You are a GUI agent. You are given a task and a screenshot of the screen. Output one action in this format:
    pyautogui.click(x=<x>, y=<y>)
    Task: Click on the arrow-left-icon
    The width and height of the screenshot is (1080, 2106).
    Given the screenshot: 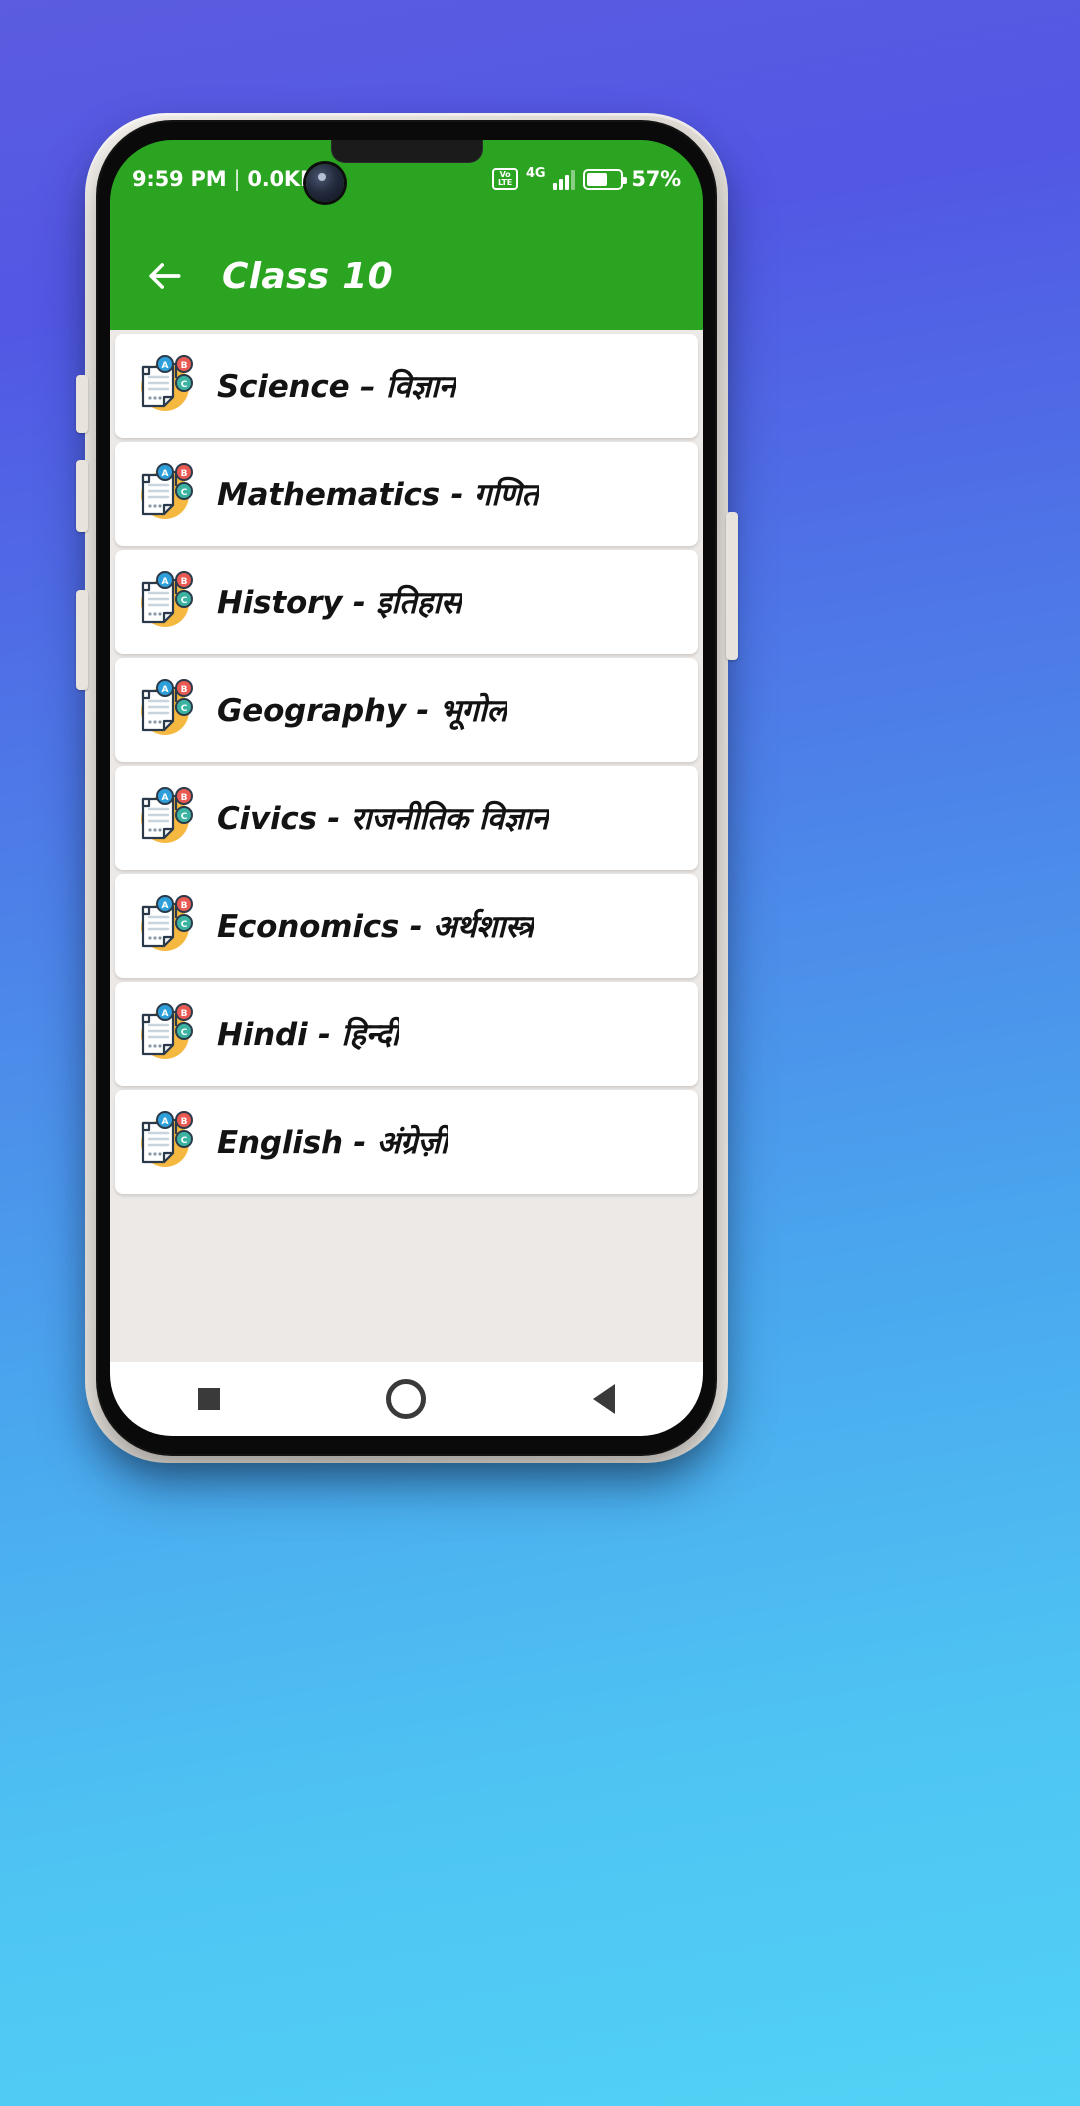 What is the action you would take?
    pyautogui.click(x=165, y=276)
    